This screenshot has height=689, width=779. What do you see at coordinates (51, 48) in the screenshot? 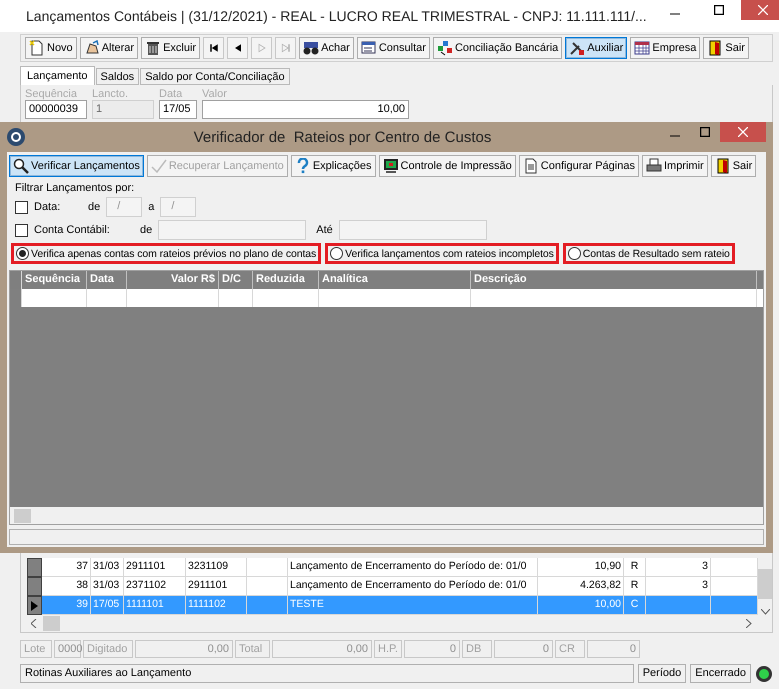
I see `toolbar-button: Novo` at bounding box center [51, 48].